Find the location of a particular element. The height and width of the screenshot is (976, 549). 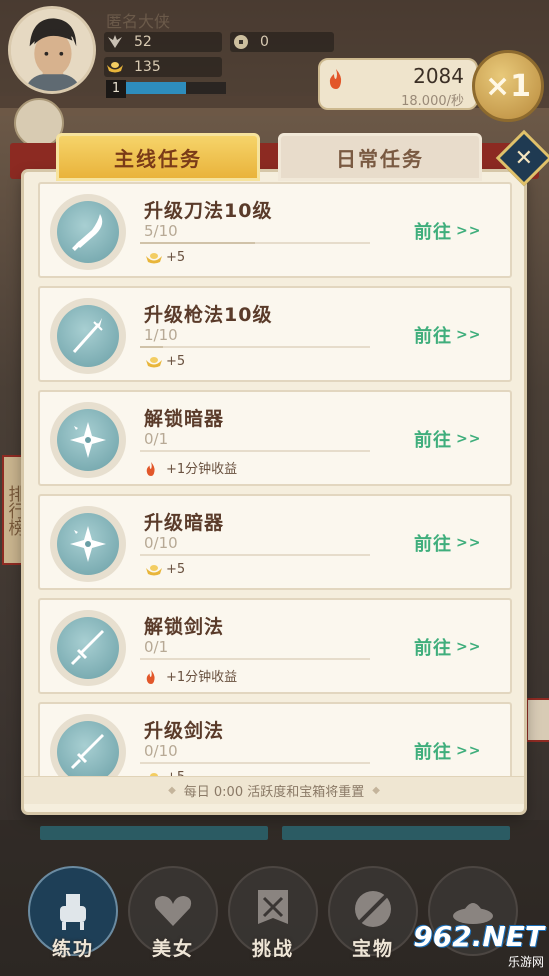

avatar-portrait-icon is located at coordinates (52, 50).